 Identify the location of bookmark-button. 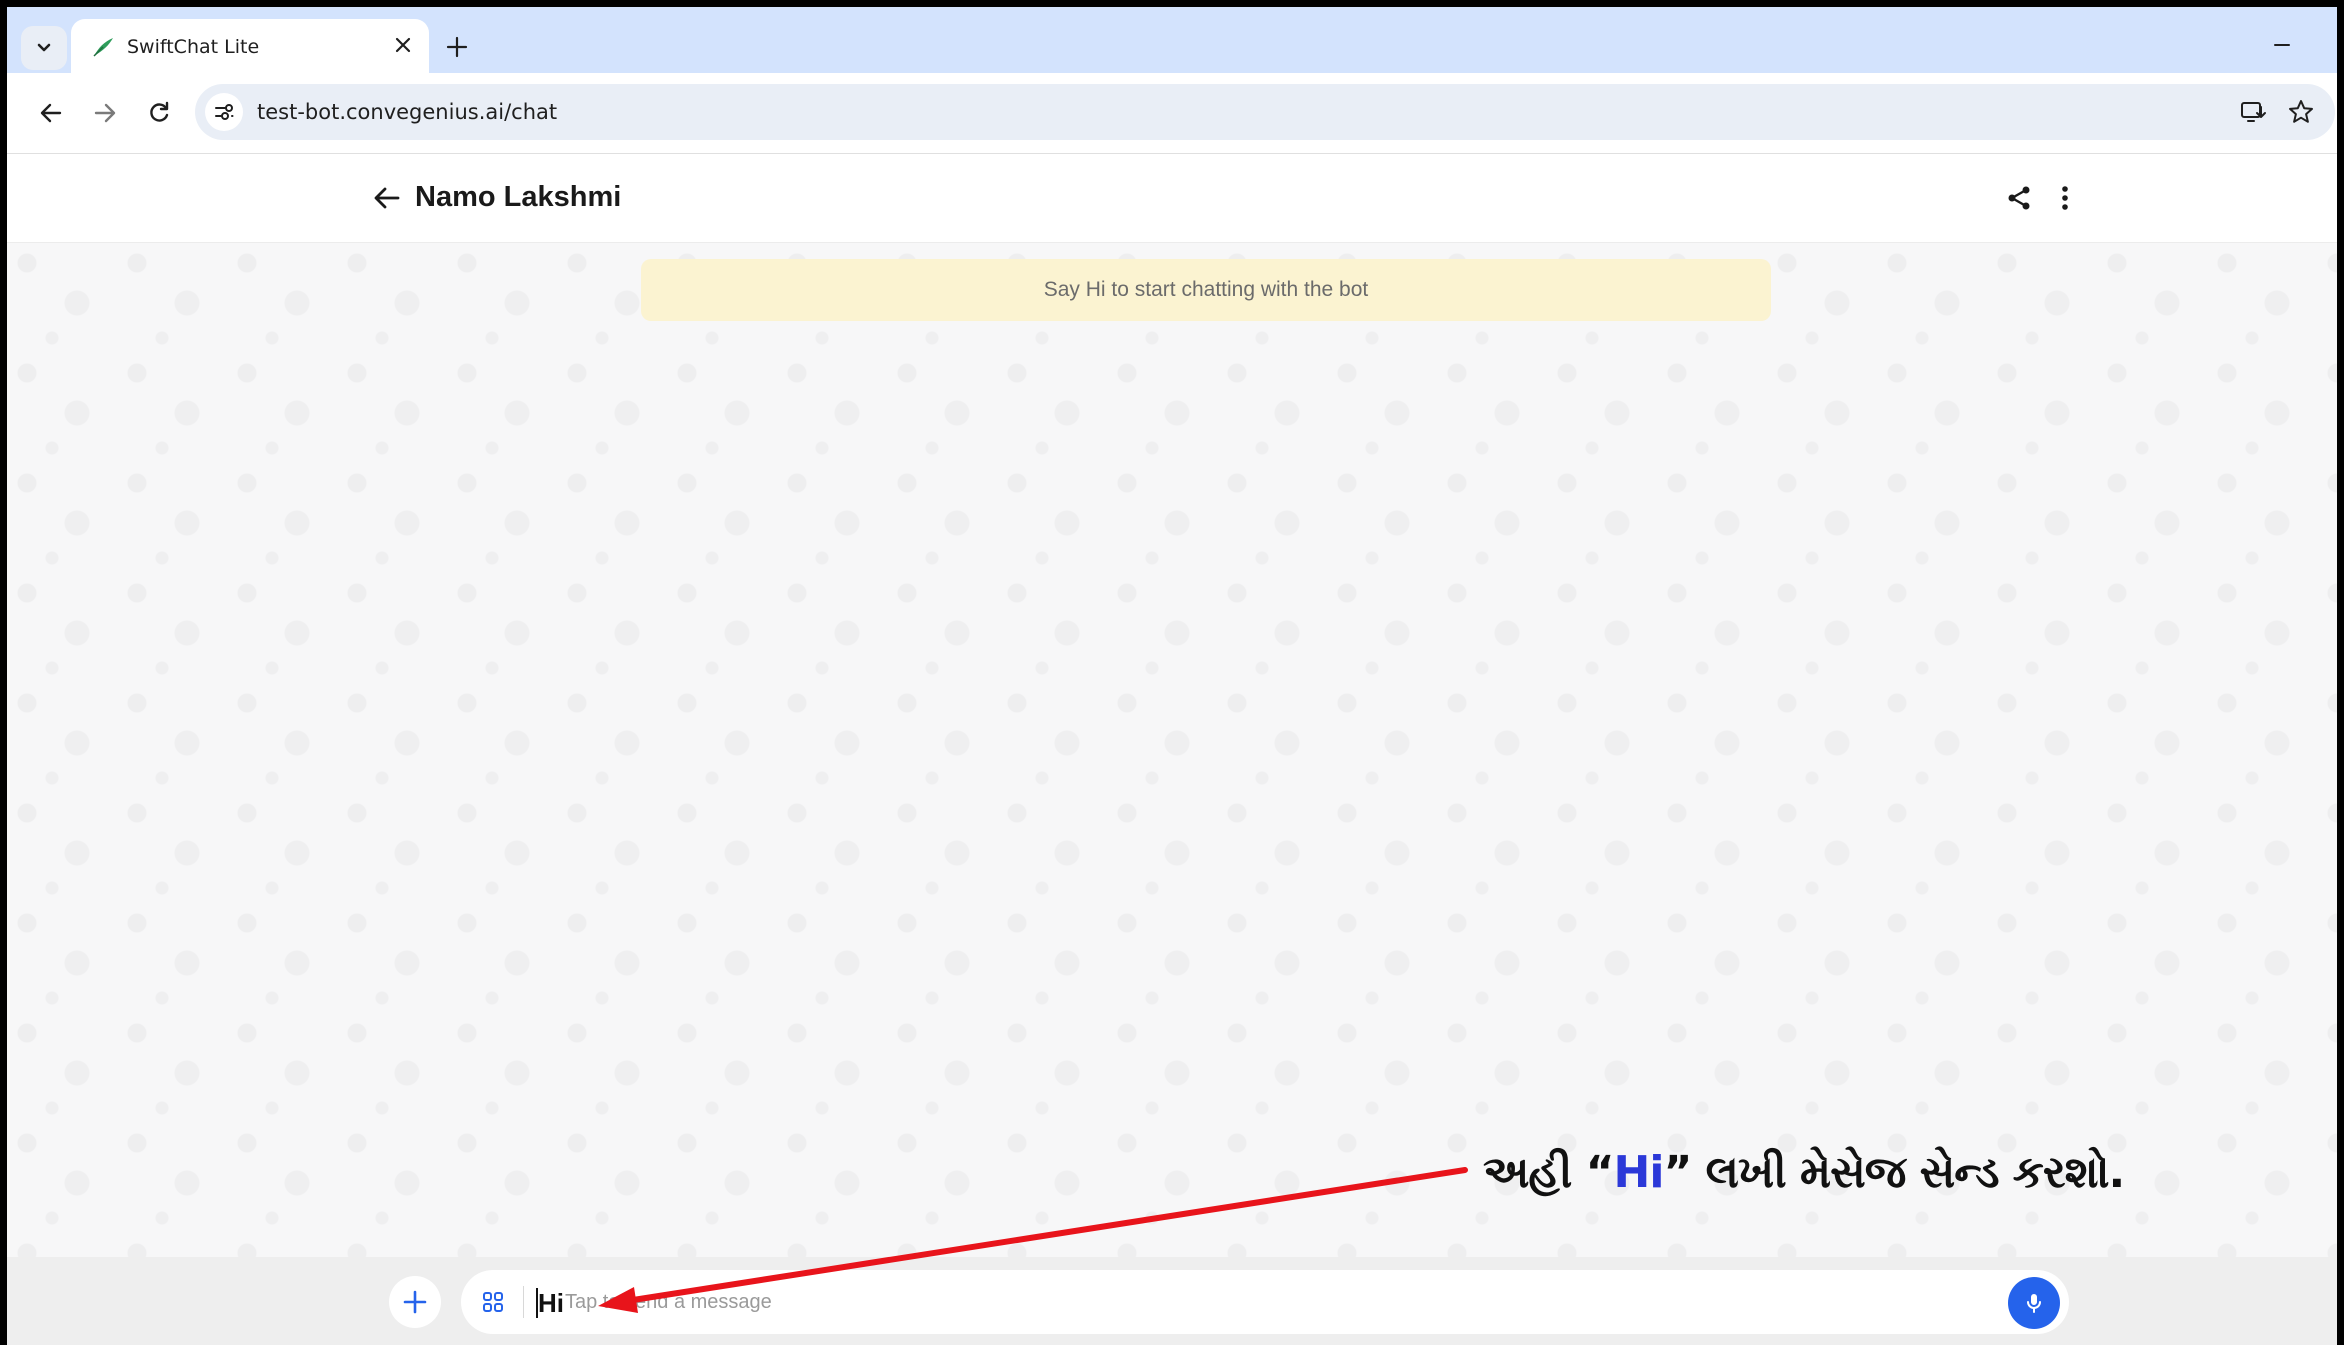
(2301, 112).